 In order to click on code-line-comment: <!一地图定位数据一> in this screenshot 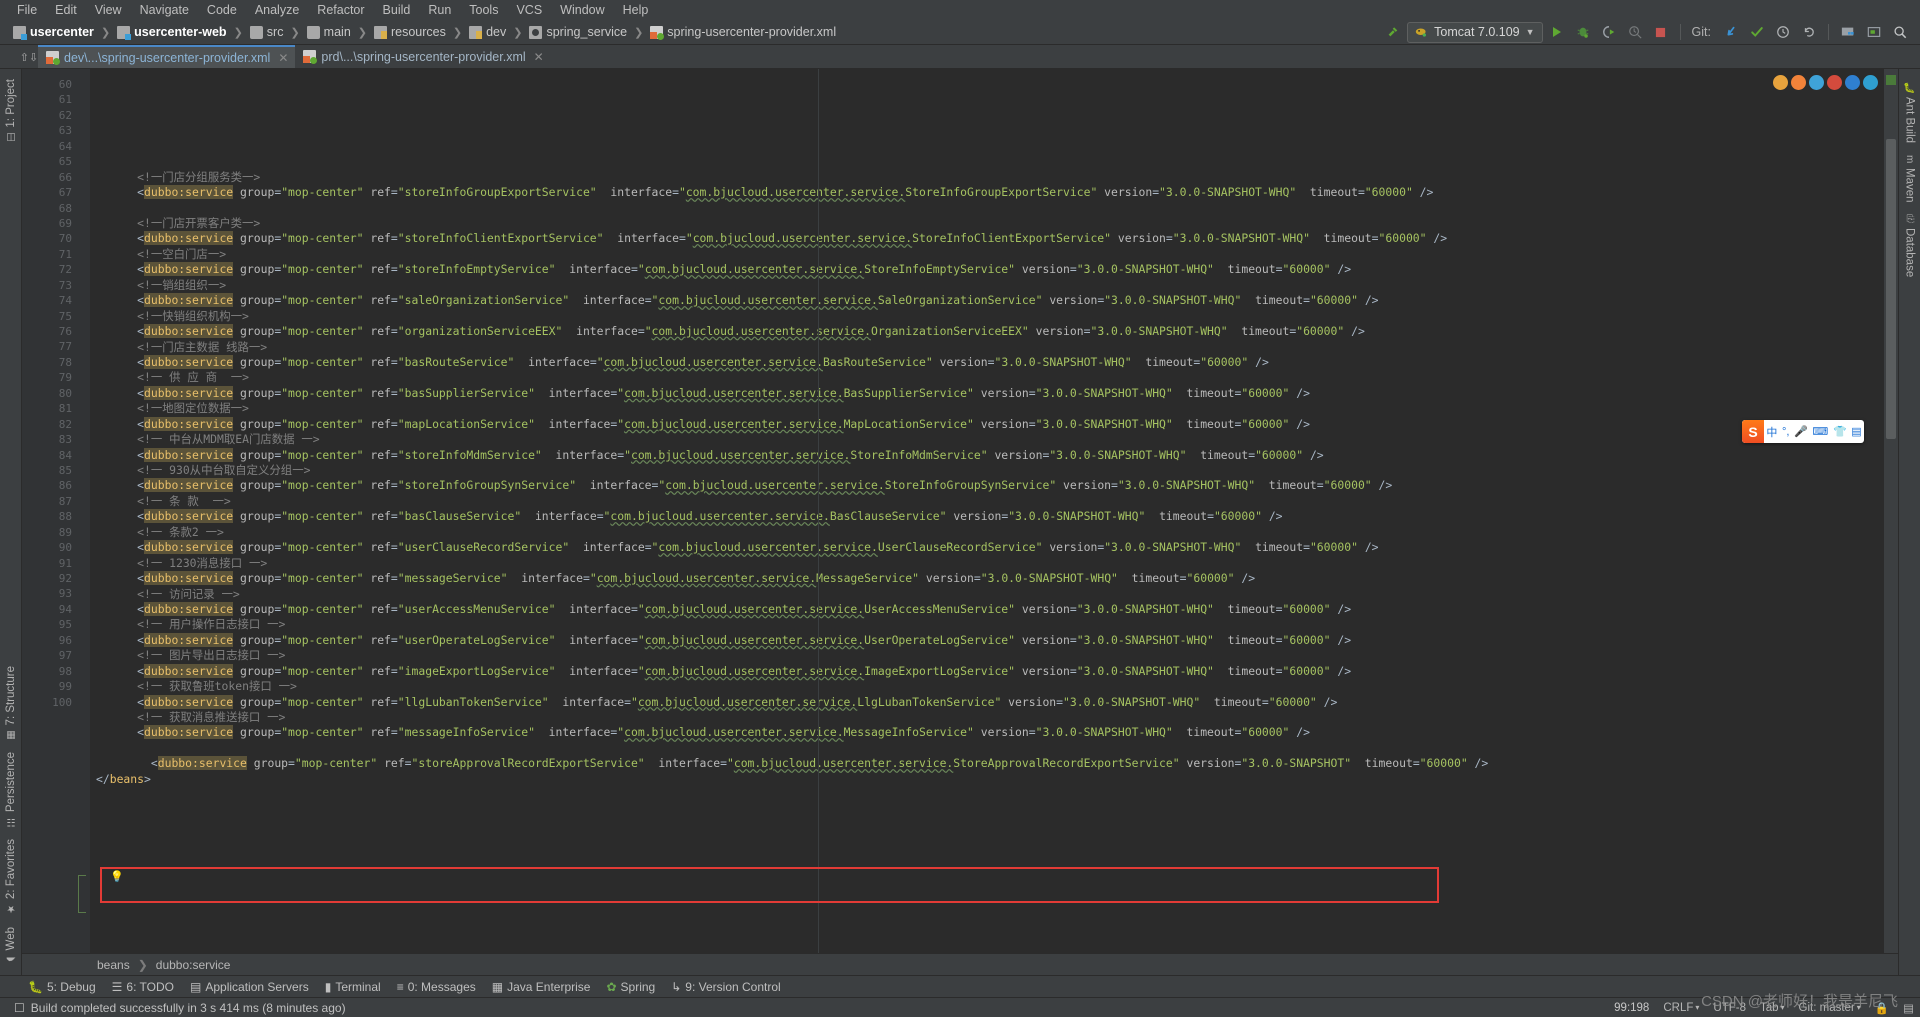, I will do `click(987, 408)`.